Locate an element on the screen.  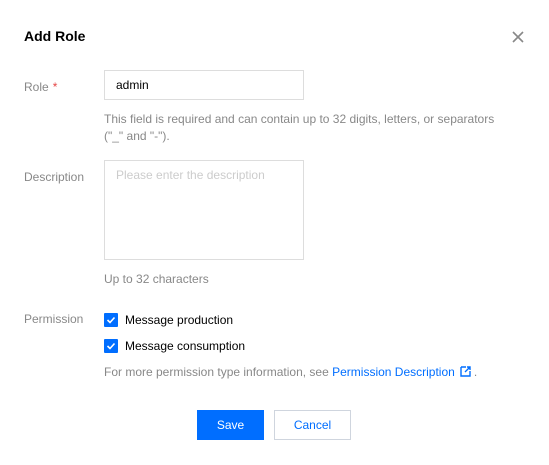
required-mark: * is located at coordinates (55, 87).